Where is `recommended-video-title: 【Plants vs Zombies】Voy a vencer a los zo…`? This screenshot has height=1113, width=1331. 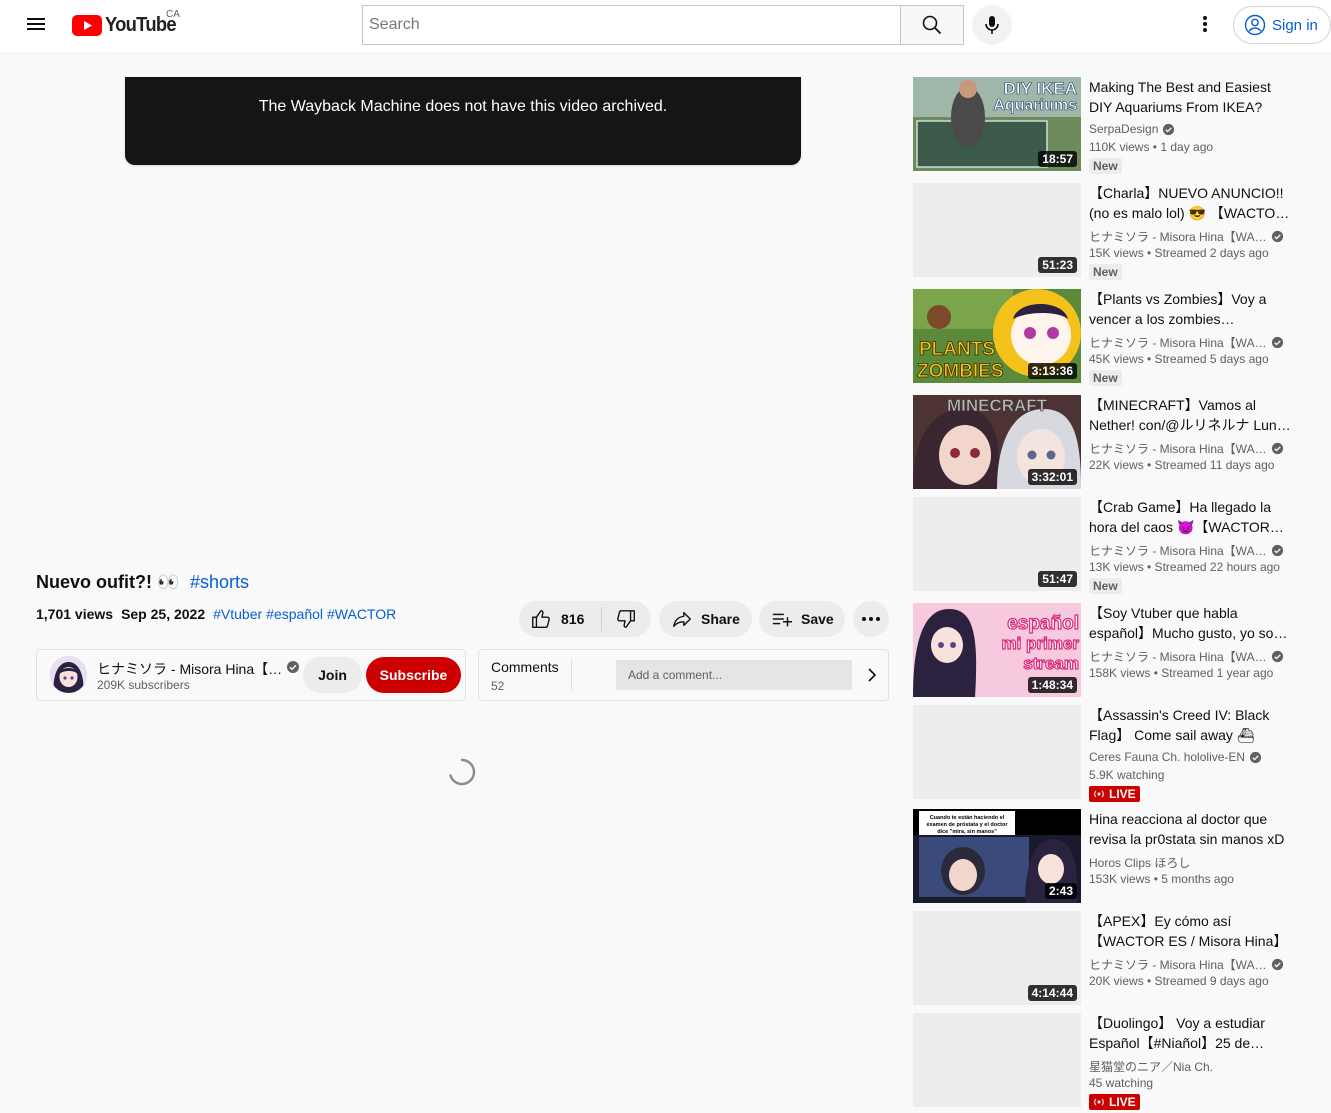
recommended-video-title: 【Plants vs Zombies】Voy a vencer a los zo… is located at coordinates (1190, 309).